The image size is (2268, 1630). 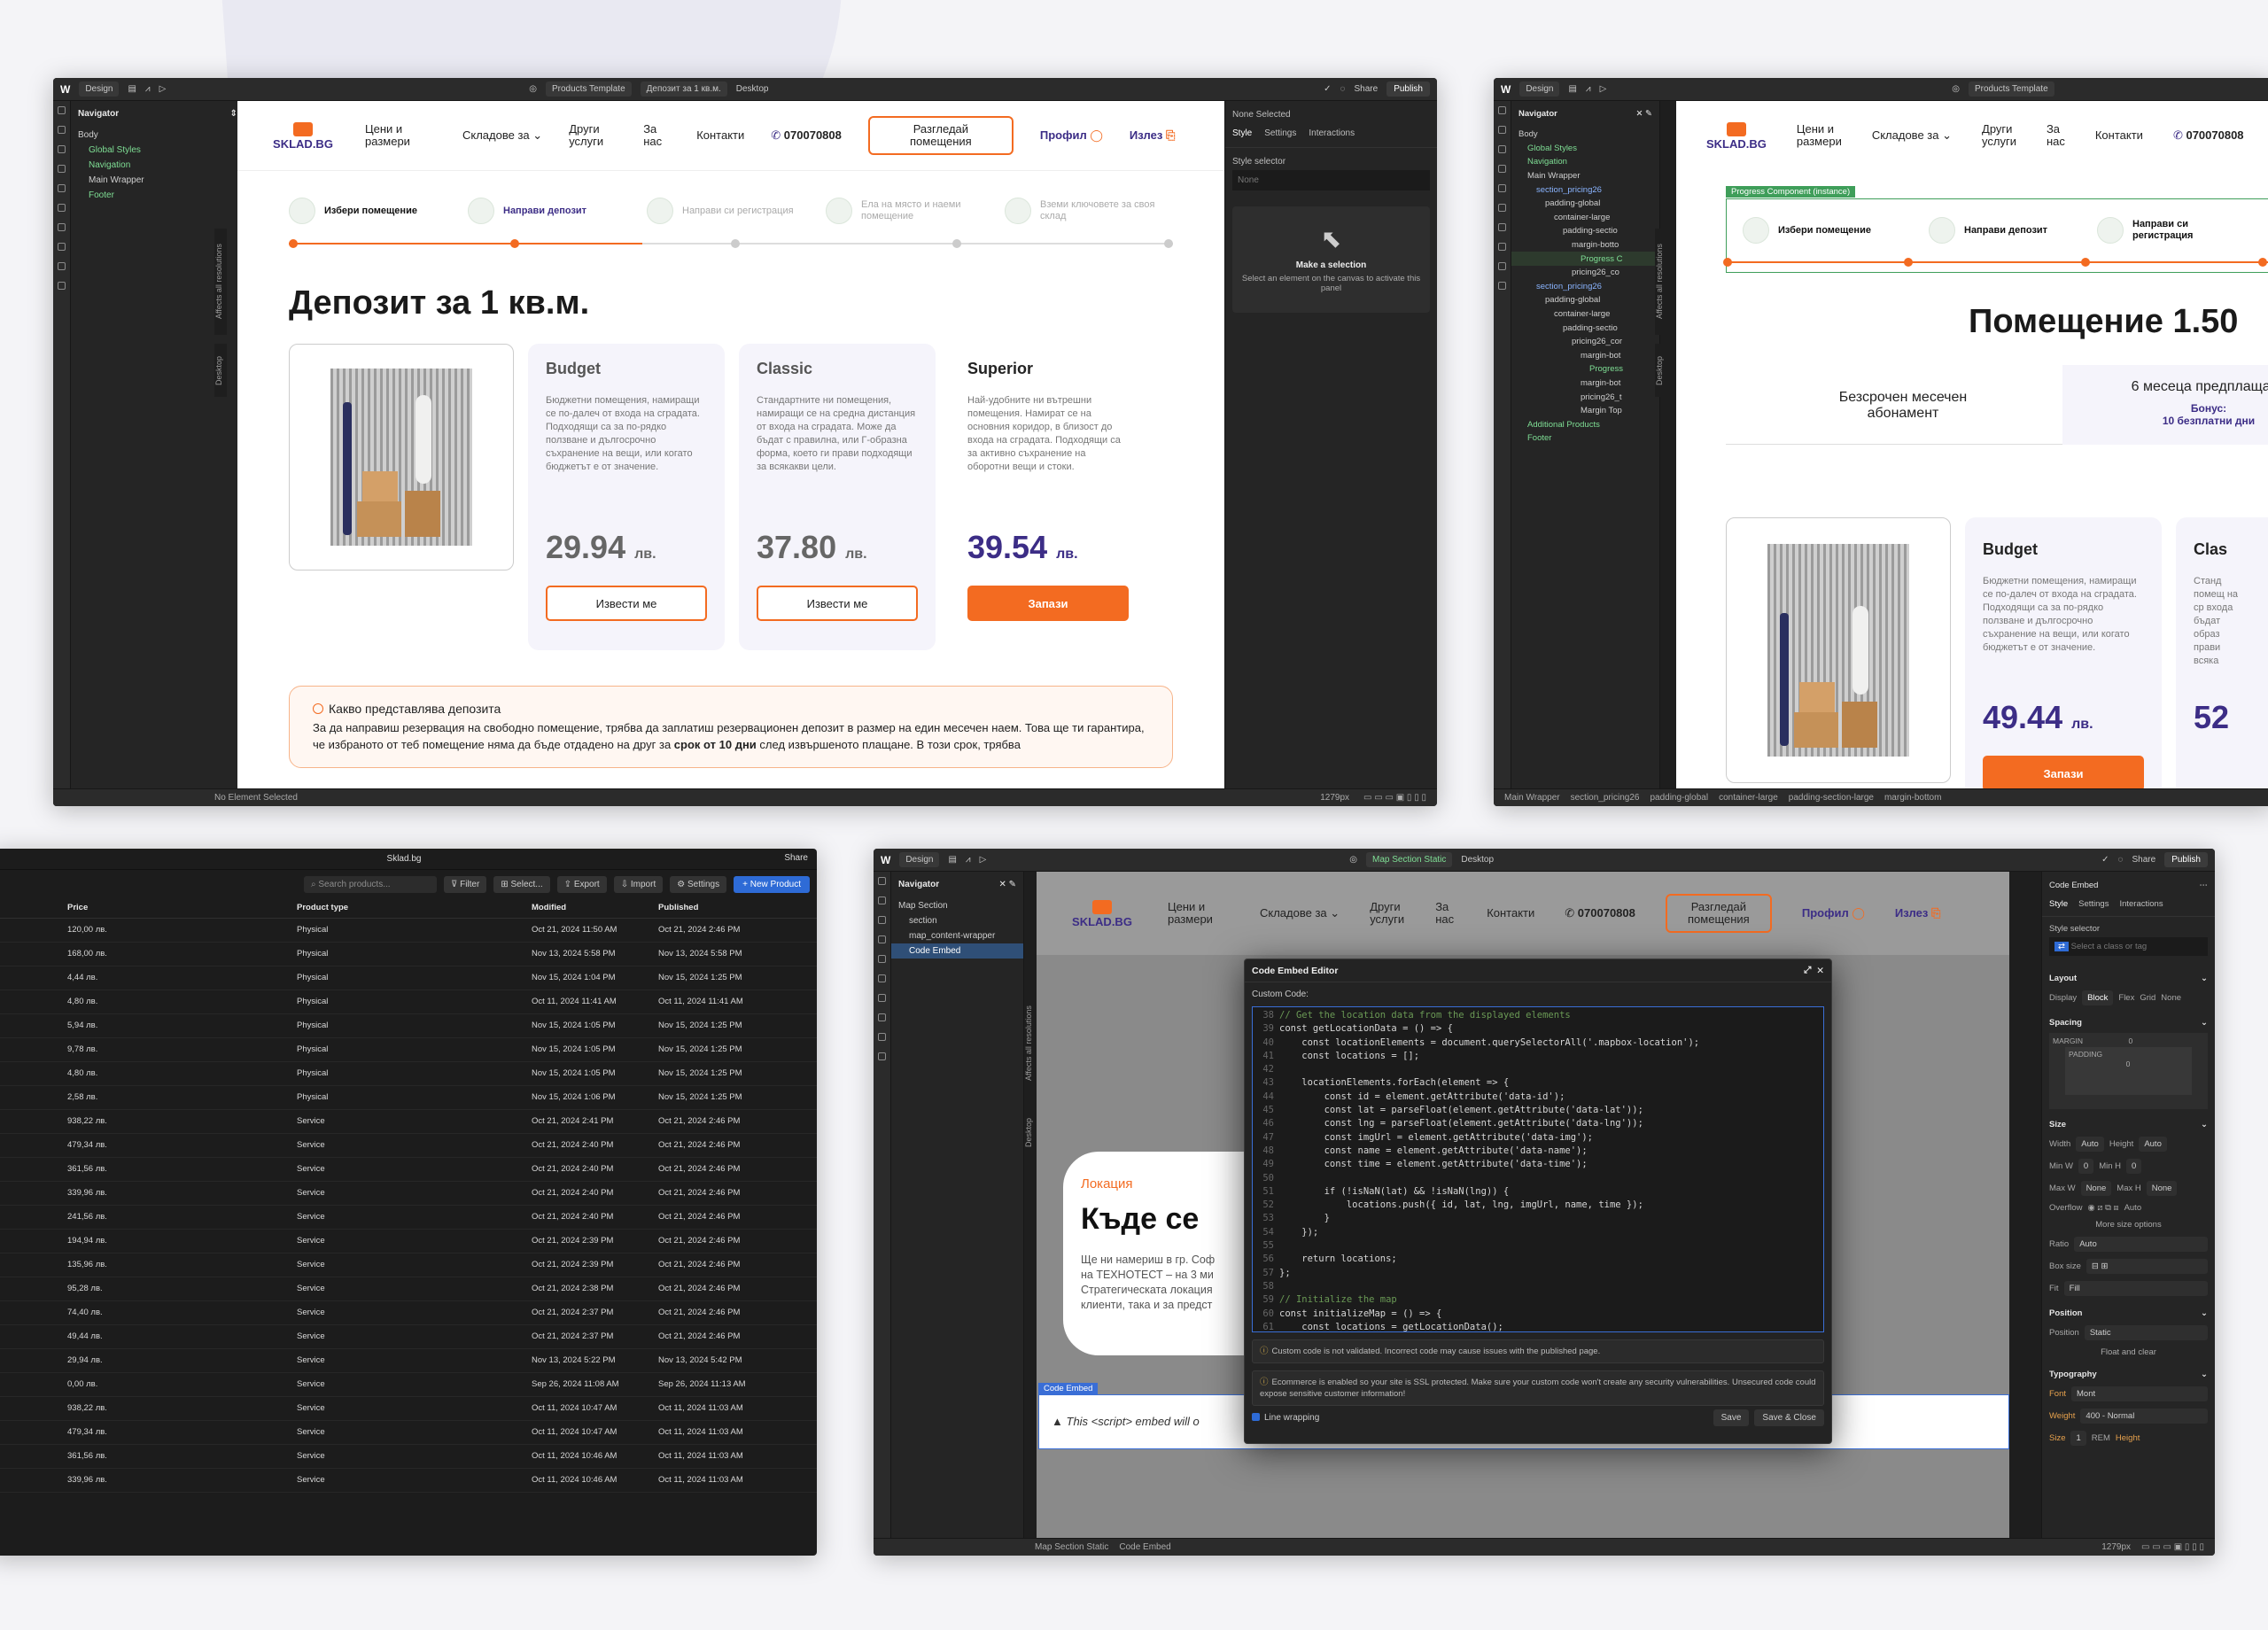 What do you see at coordinates (2171, 998) in the screenshot?
I see `display-none: None` at bounding box center [2171, 998].